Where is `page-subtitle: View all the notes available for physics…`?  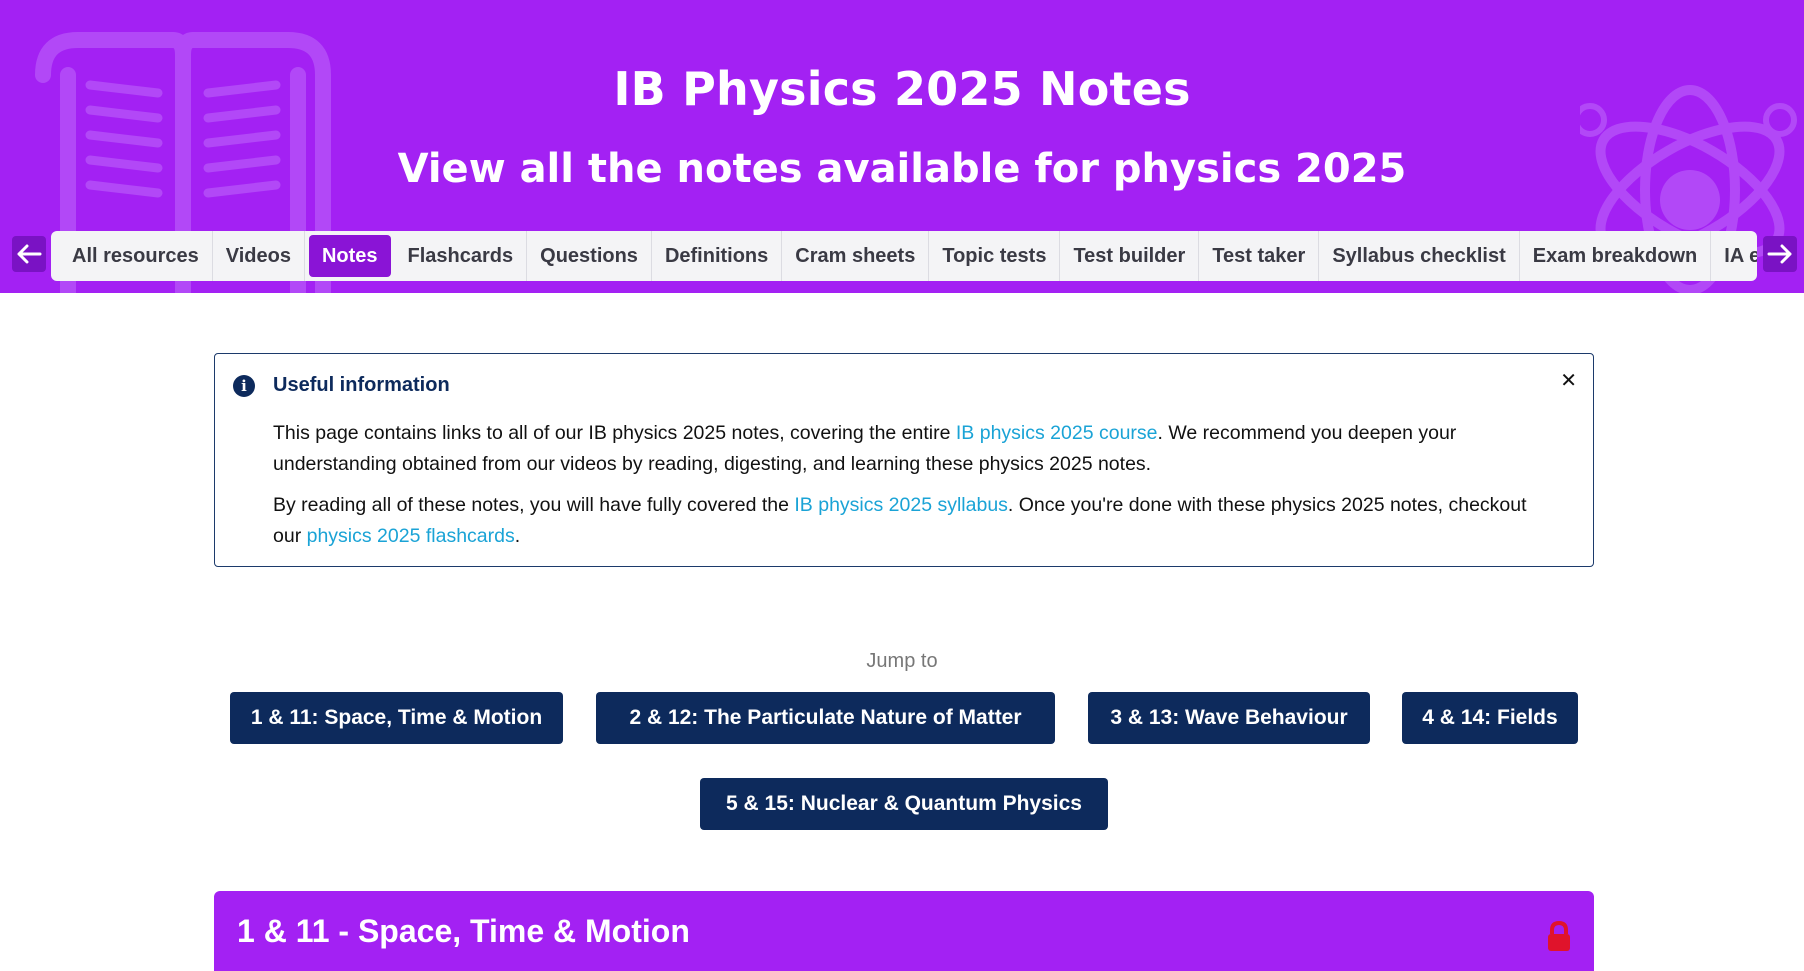
page-subtitle: View all the notes available for physics… is located at coordinates (902, 169).